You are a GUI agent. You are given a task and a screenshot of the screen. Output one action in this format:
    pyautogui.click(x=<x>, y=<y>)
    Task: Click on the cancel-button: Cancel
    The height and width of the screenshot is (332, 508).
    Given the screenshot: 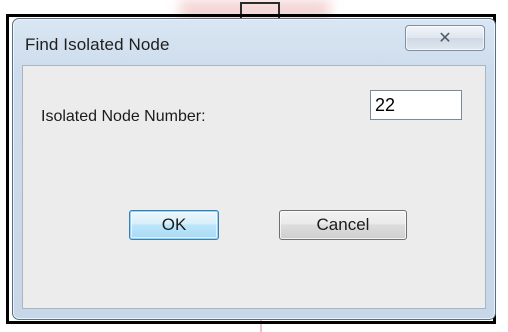 What is the action you would take?
    pyautogui.click(x=343, y=225)
    